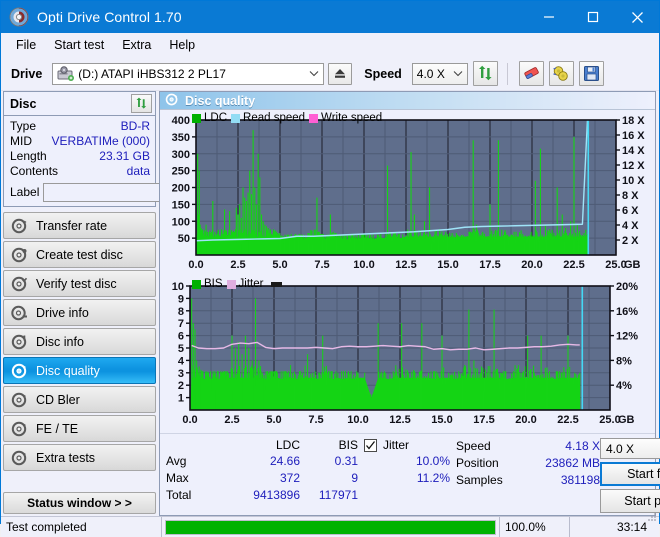 The image size is (660, 537). Describe the element at coordinates (79, 457) in the screenshot. I see `sidebar-item-extra-tests: Extra tests` at that location.